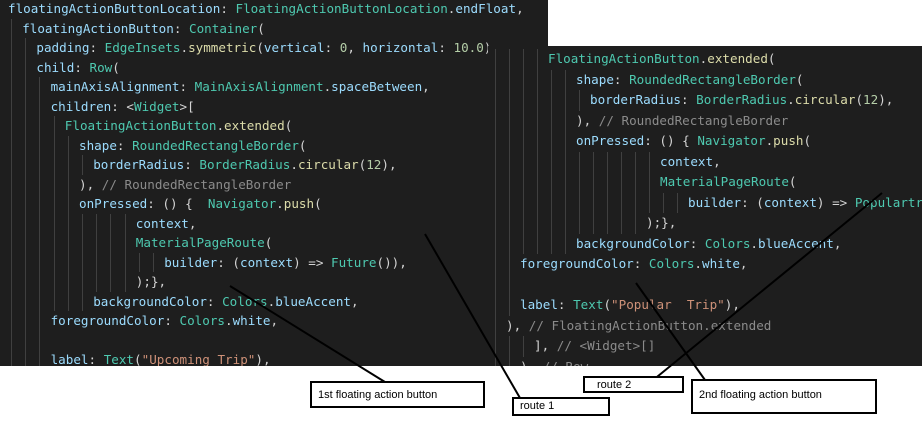 The image size is (922, 428). Describe the element at coordinates (760, 395) in the screenshot. I see `annotation-label: 2nd floating action button` at that location.